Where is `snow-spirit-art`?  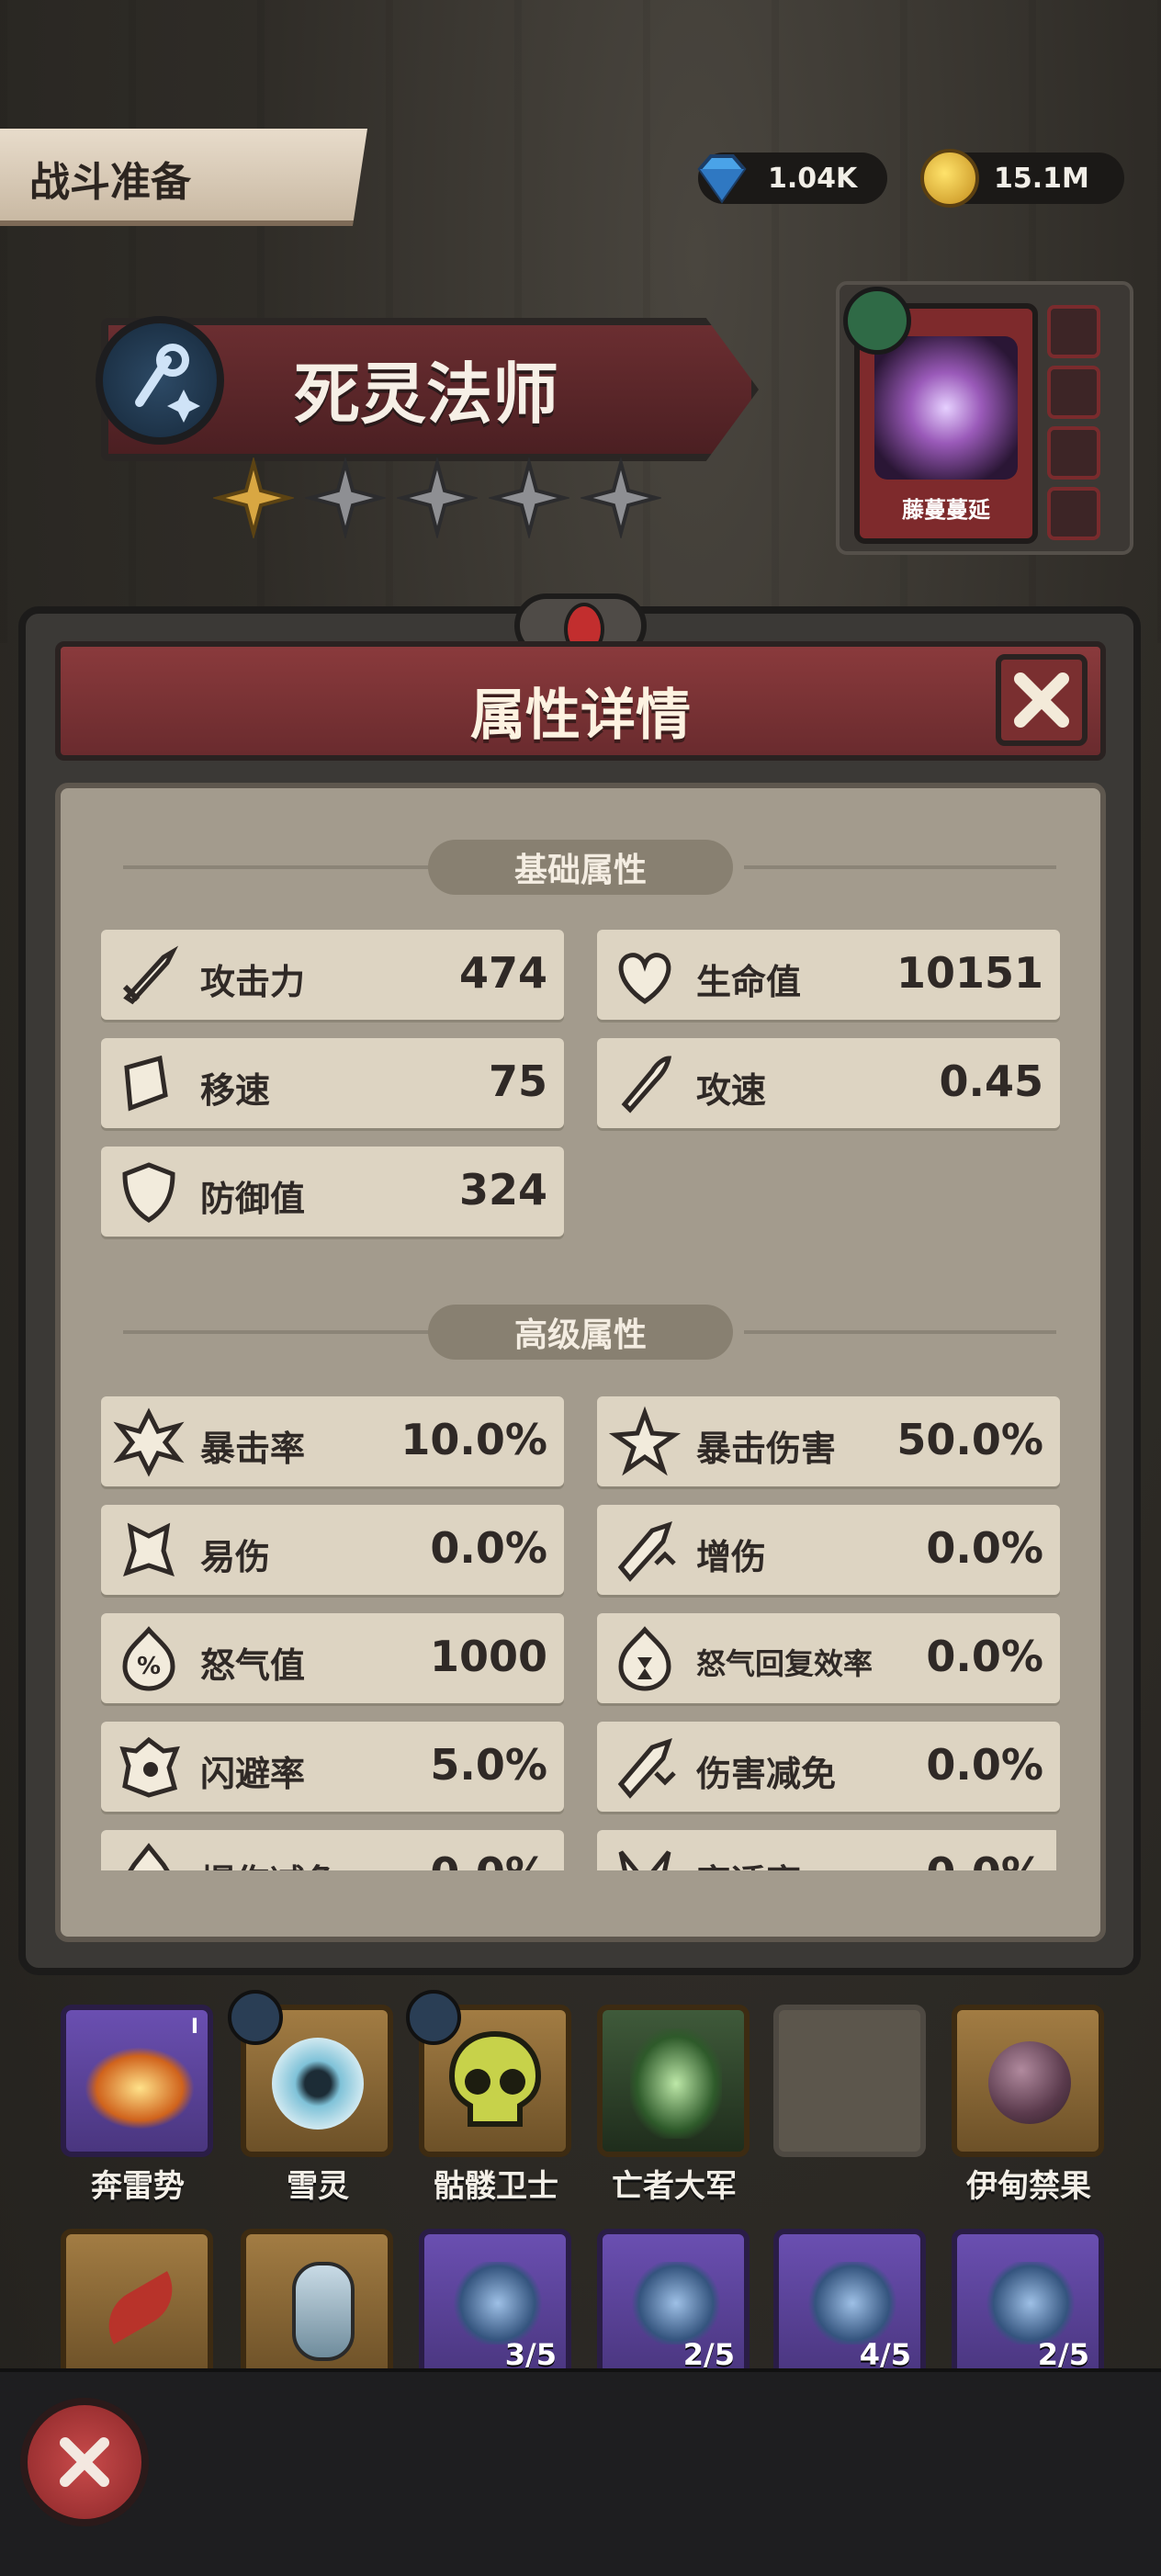 snow-spirit-art is located at coordinates (318, 2084).